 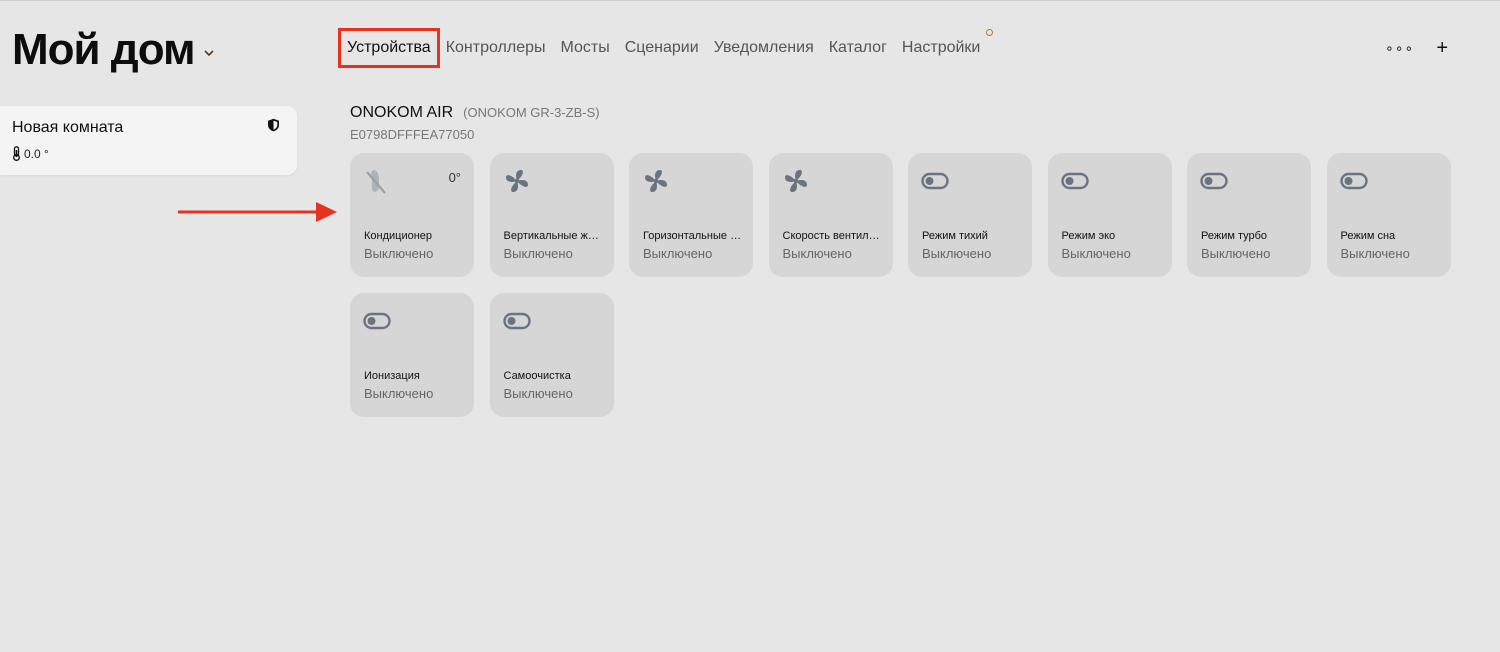 I want to click on tab-notifications: Уведомления, so click(x=764, y=48).